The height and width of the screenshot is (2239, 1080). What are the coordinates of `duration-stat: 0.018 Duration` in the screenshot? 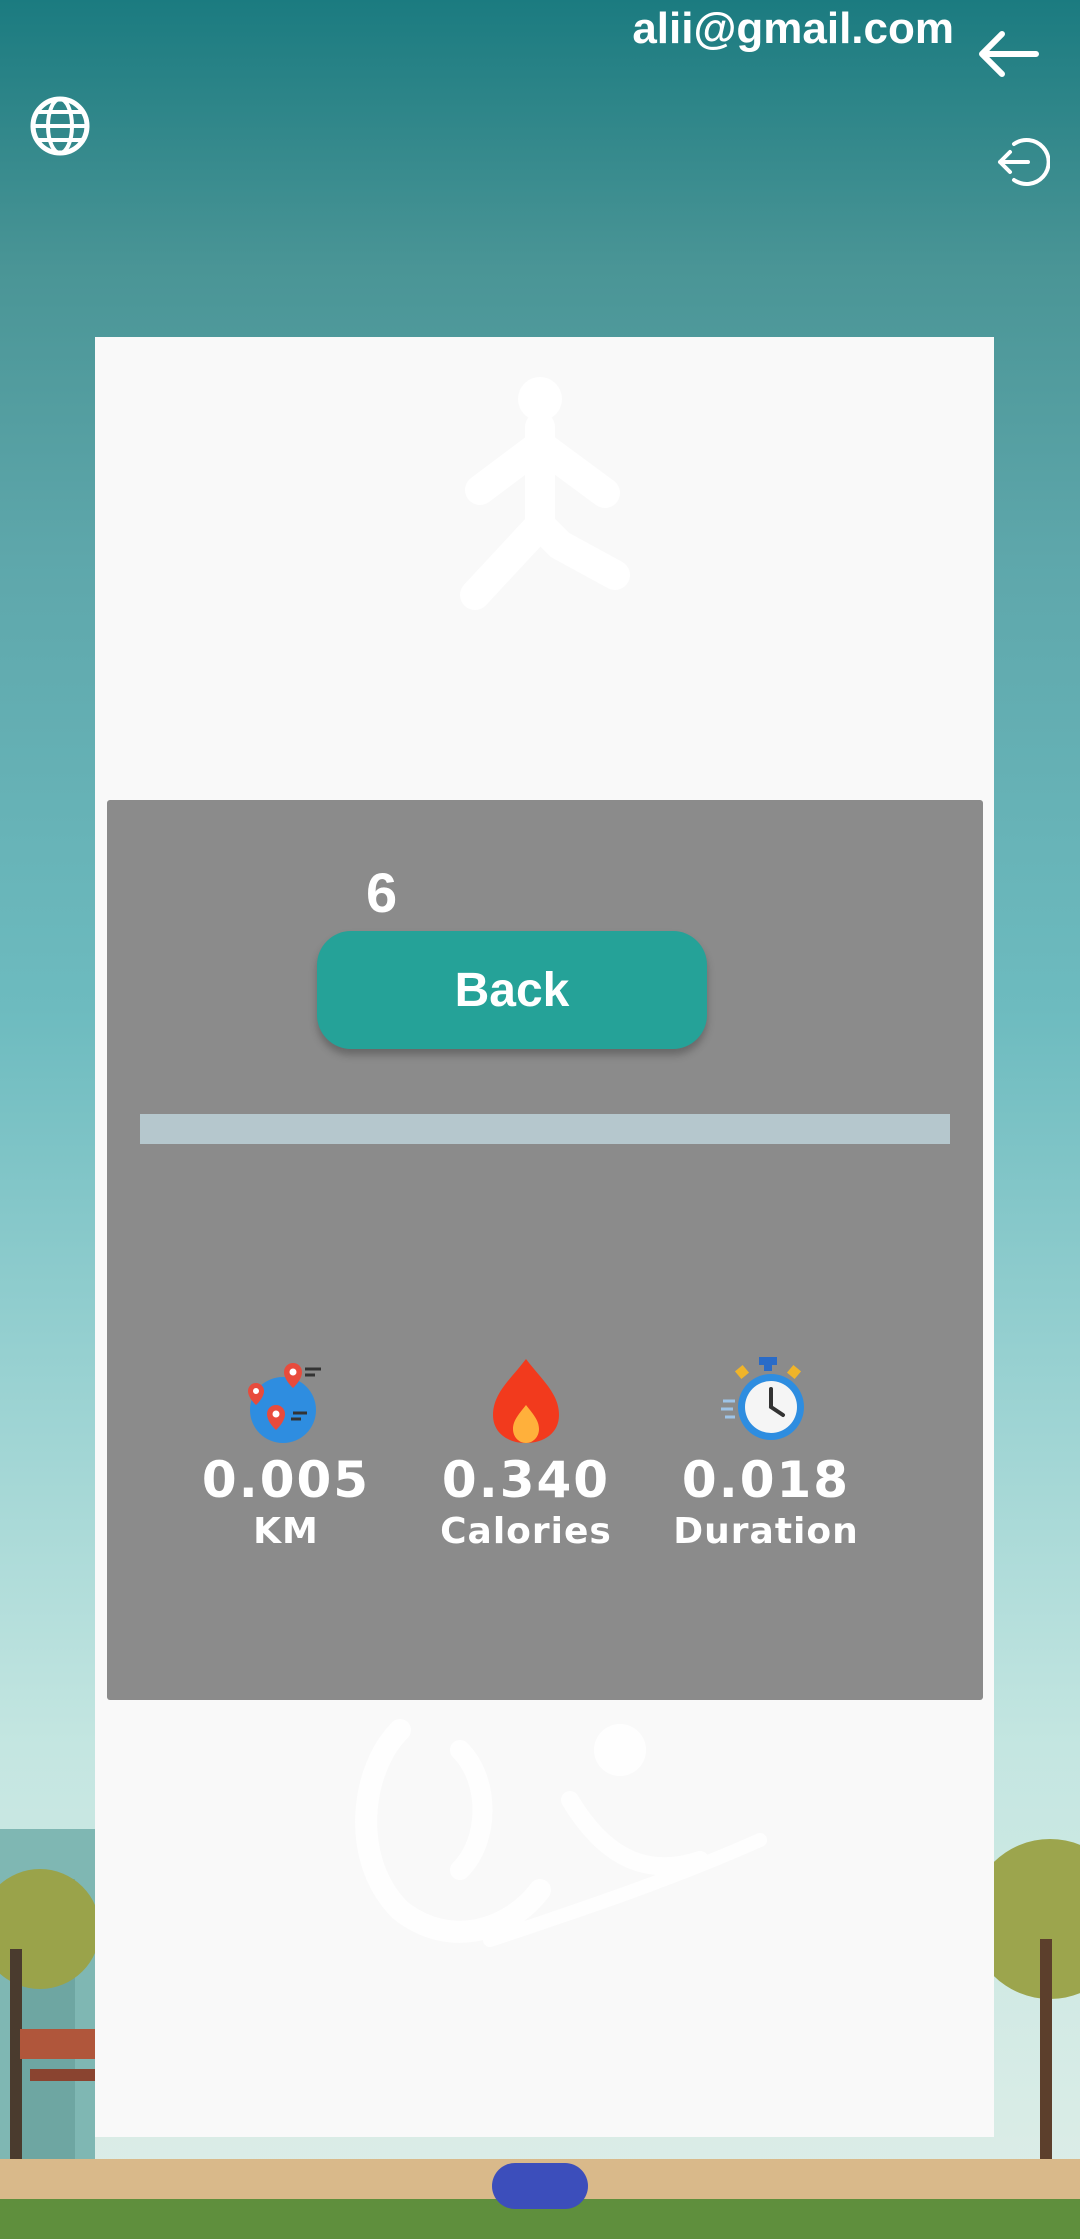 It's located at (766, 1453).